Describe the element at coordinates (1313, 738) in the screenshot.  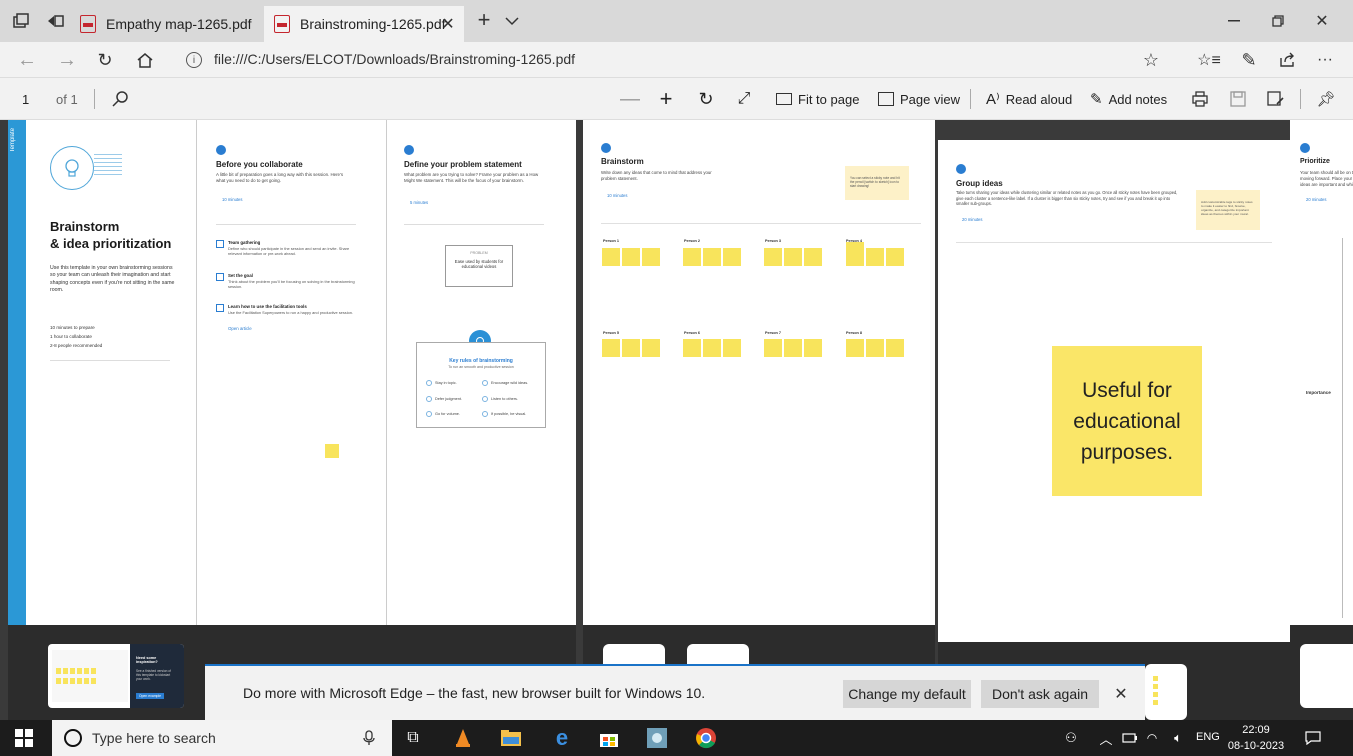
I see `notifications-icon` at that location.